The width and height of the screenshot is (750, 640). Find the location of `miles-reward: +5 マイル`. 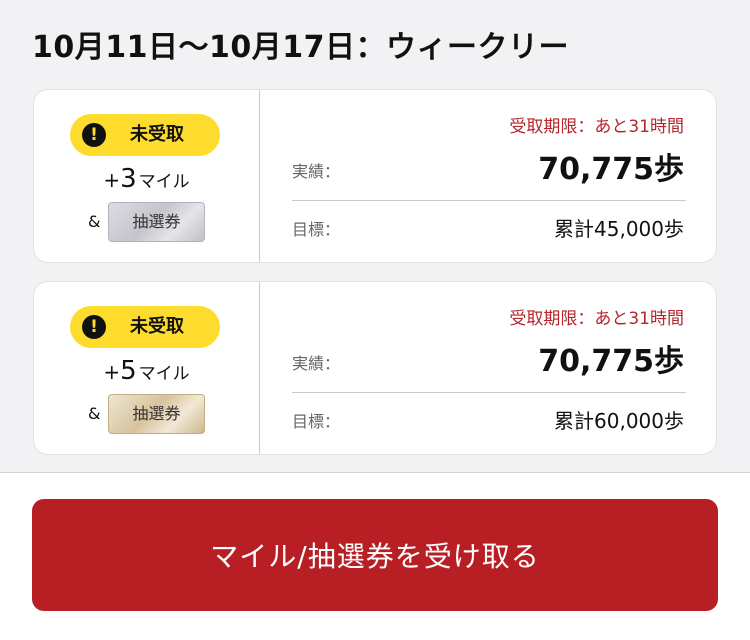

miles-reward: +5 マイル is located at coordinates (146, 371).